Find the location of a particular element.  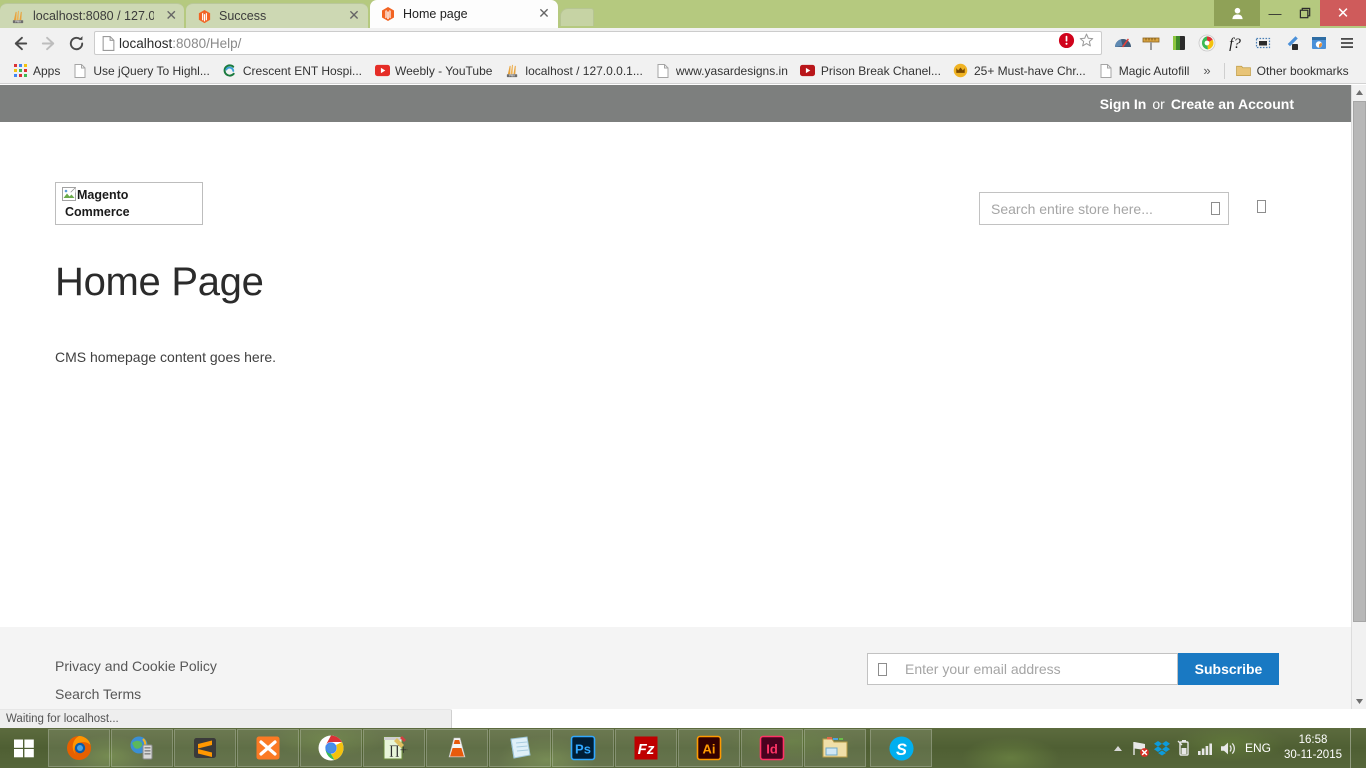

font-finder-icon: f? is located at coordinates (1235, 43).